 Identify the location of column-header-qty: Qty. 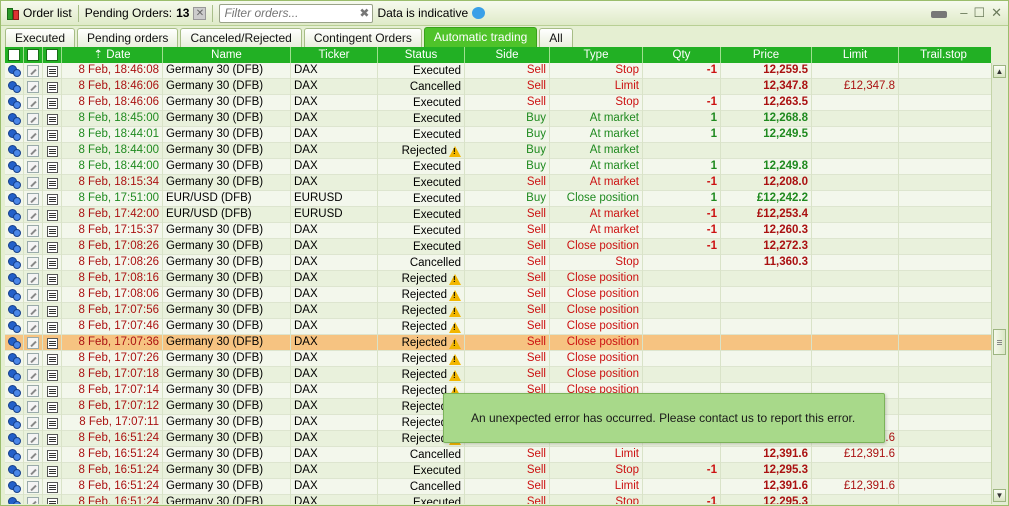
(682, 55).